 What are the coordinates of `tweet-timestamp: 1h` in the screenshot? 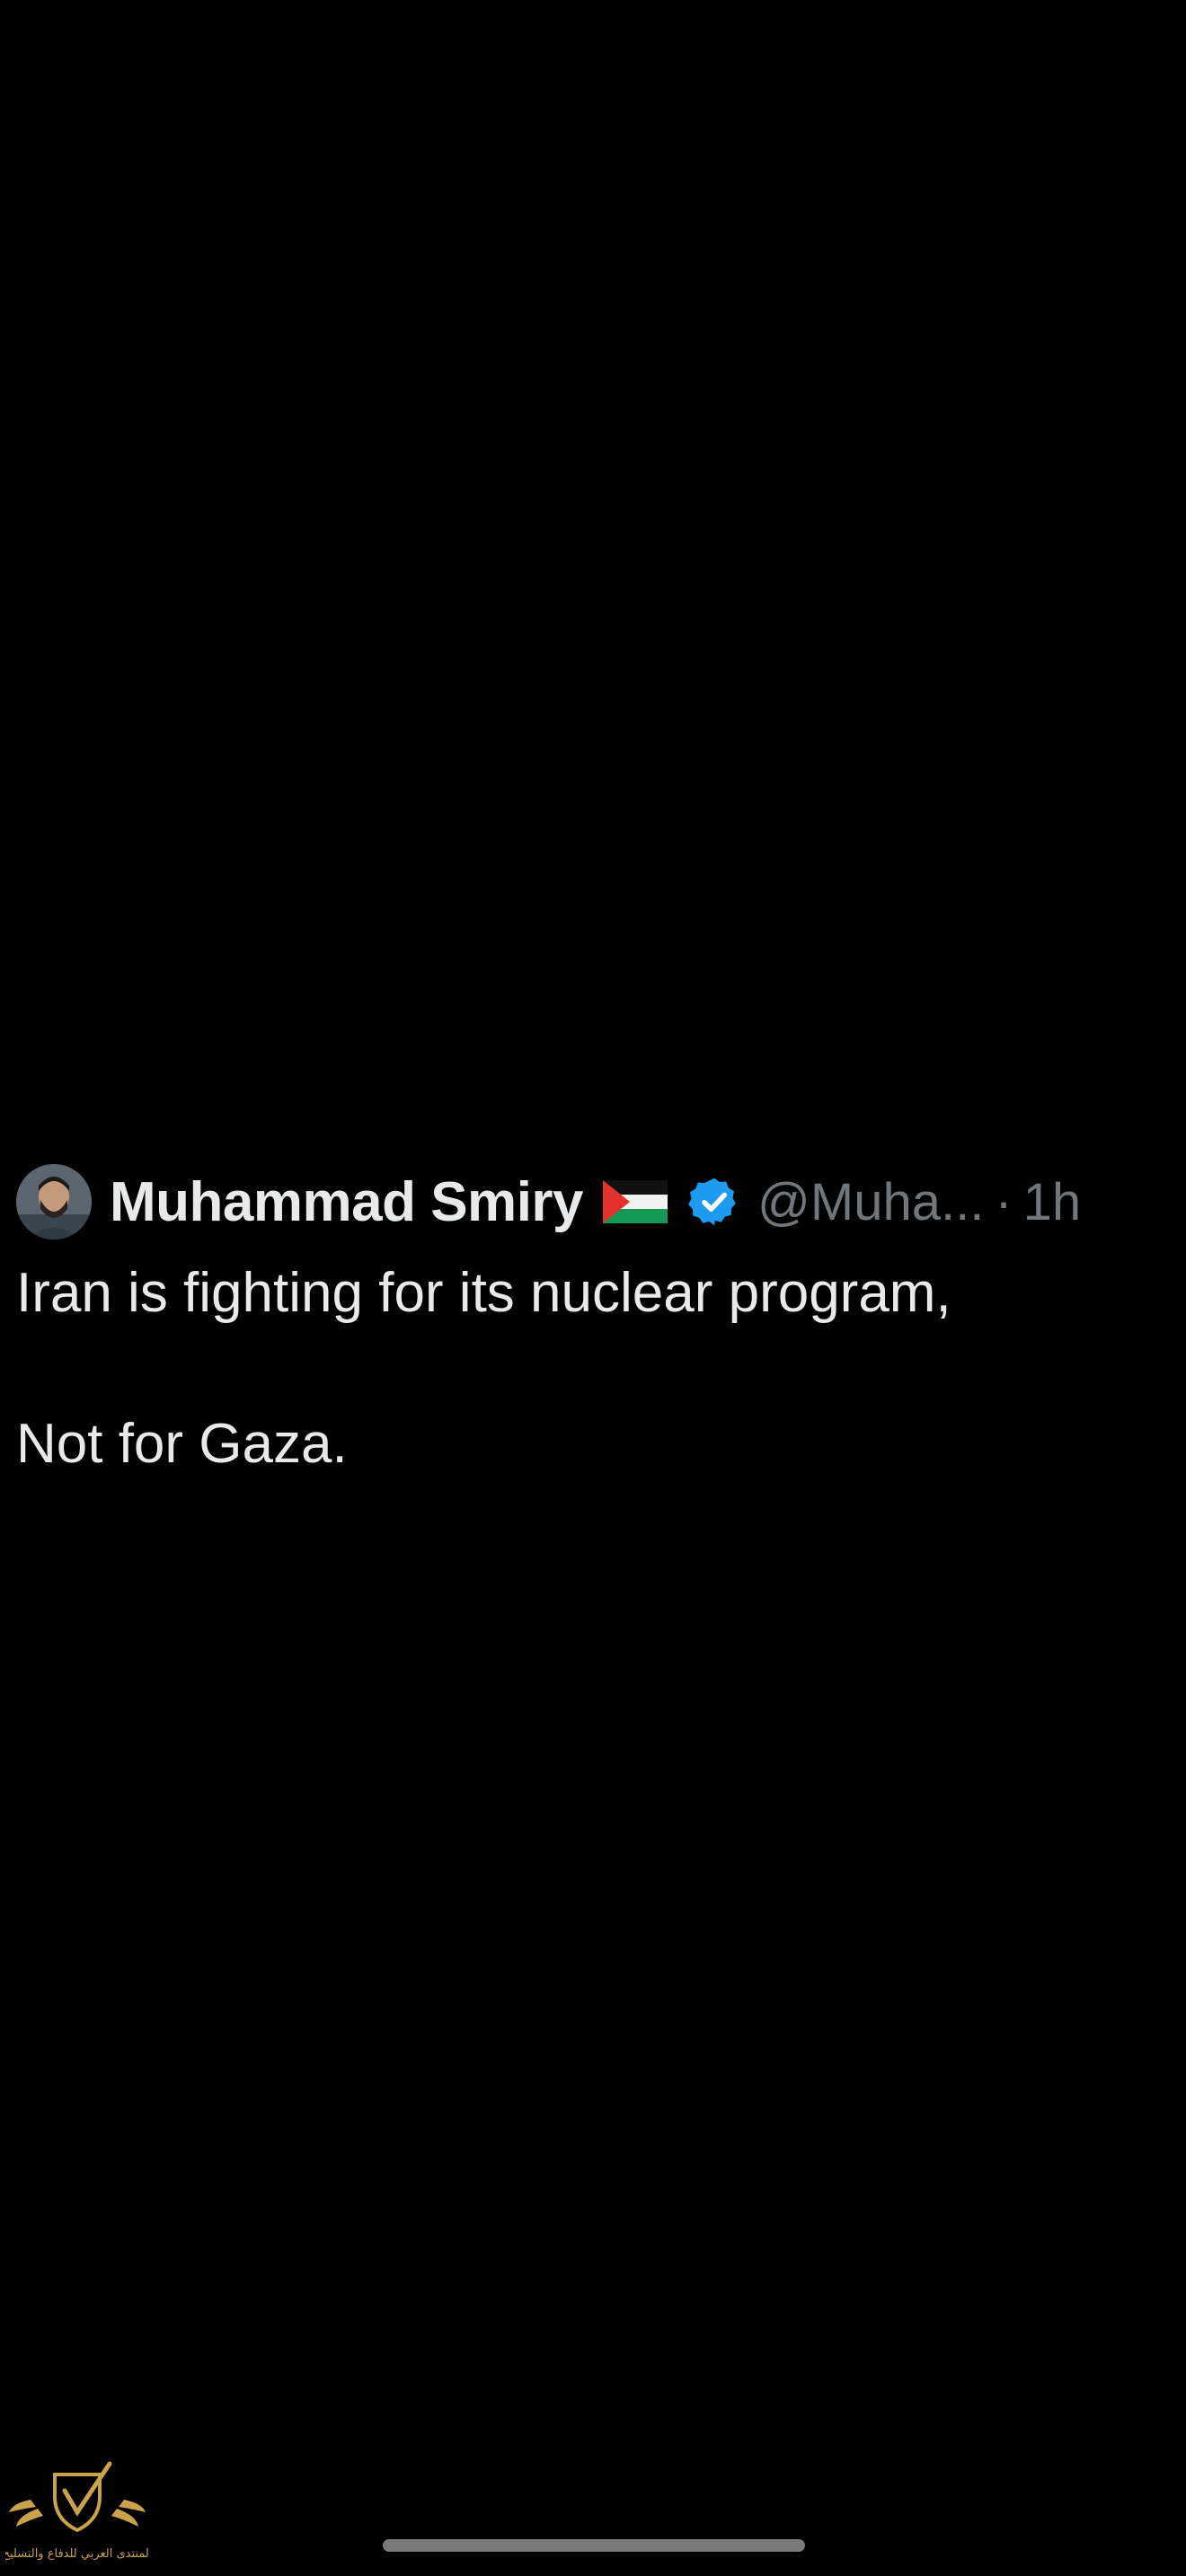 It's located at (1052, 1202).